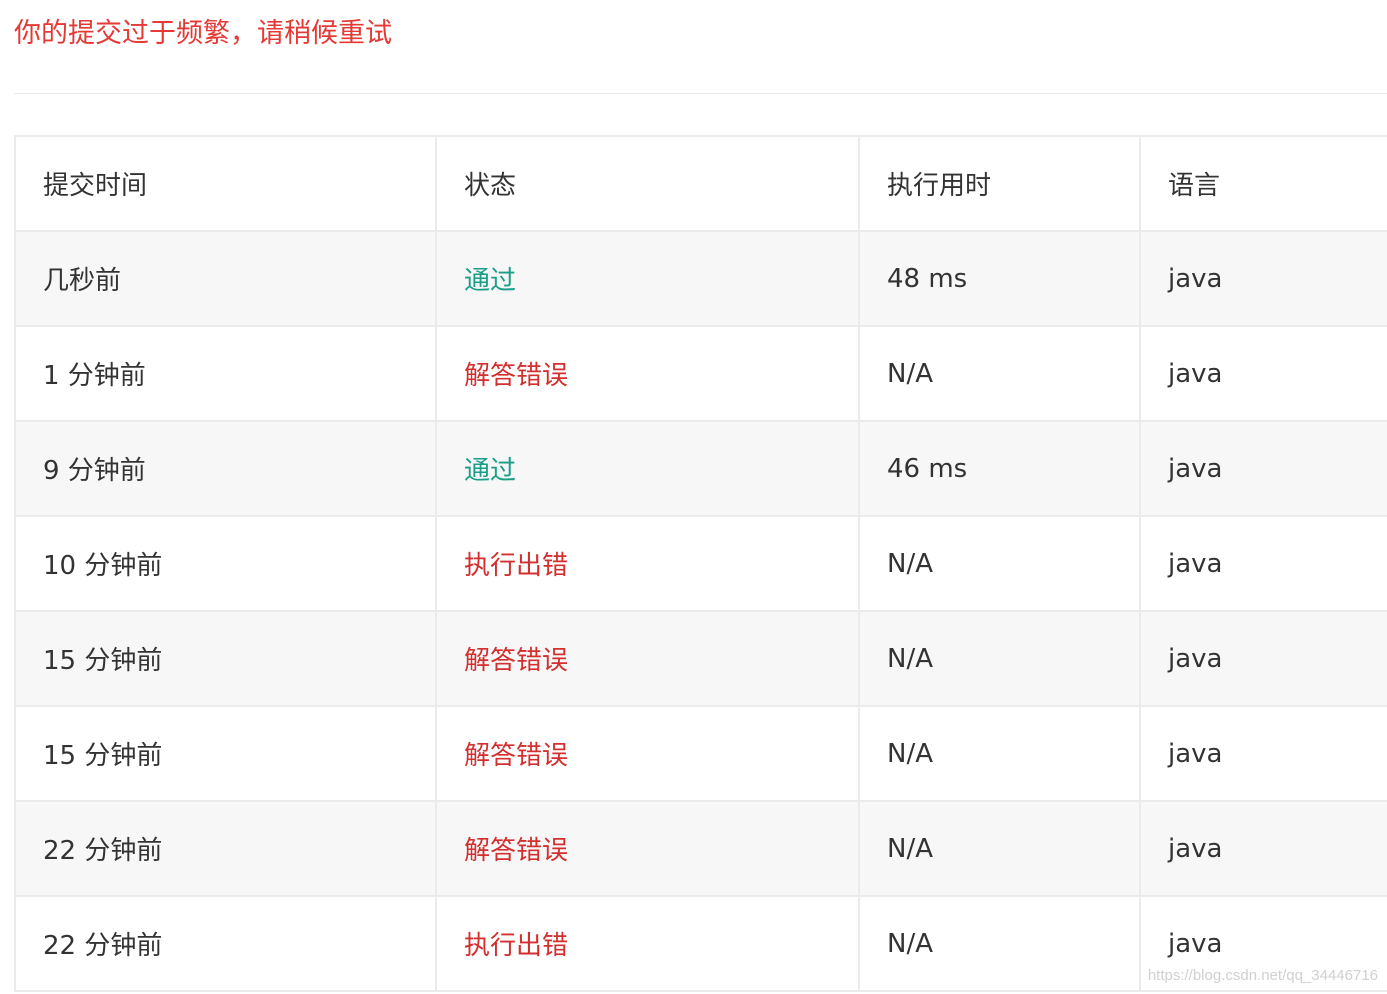 The height and width of the screenshot is (994, 1387). I want to click on table-header: 提交时间 状态 执行用时 语言, so click(700, 183).